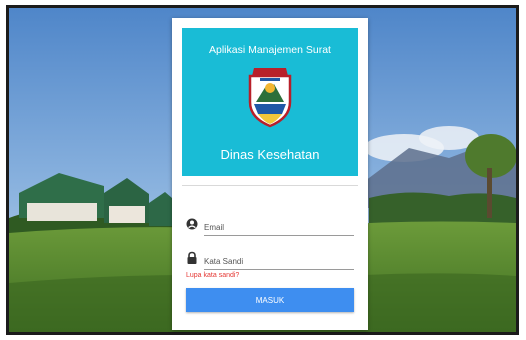  What do you see at coordinates (212, 275) in the screenshot?
I see `forgot-password-link: Lupa kata sandi?` at bounding box center [212, 275].